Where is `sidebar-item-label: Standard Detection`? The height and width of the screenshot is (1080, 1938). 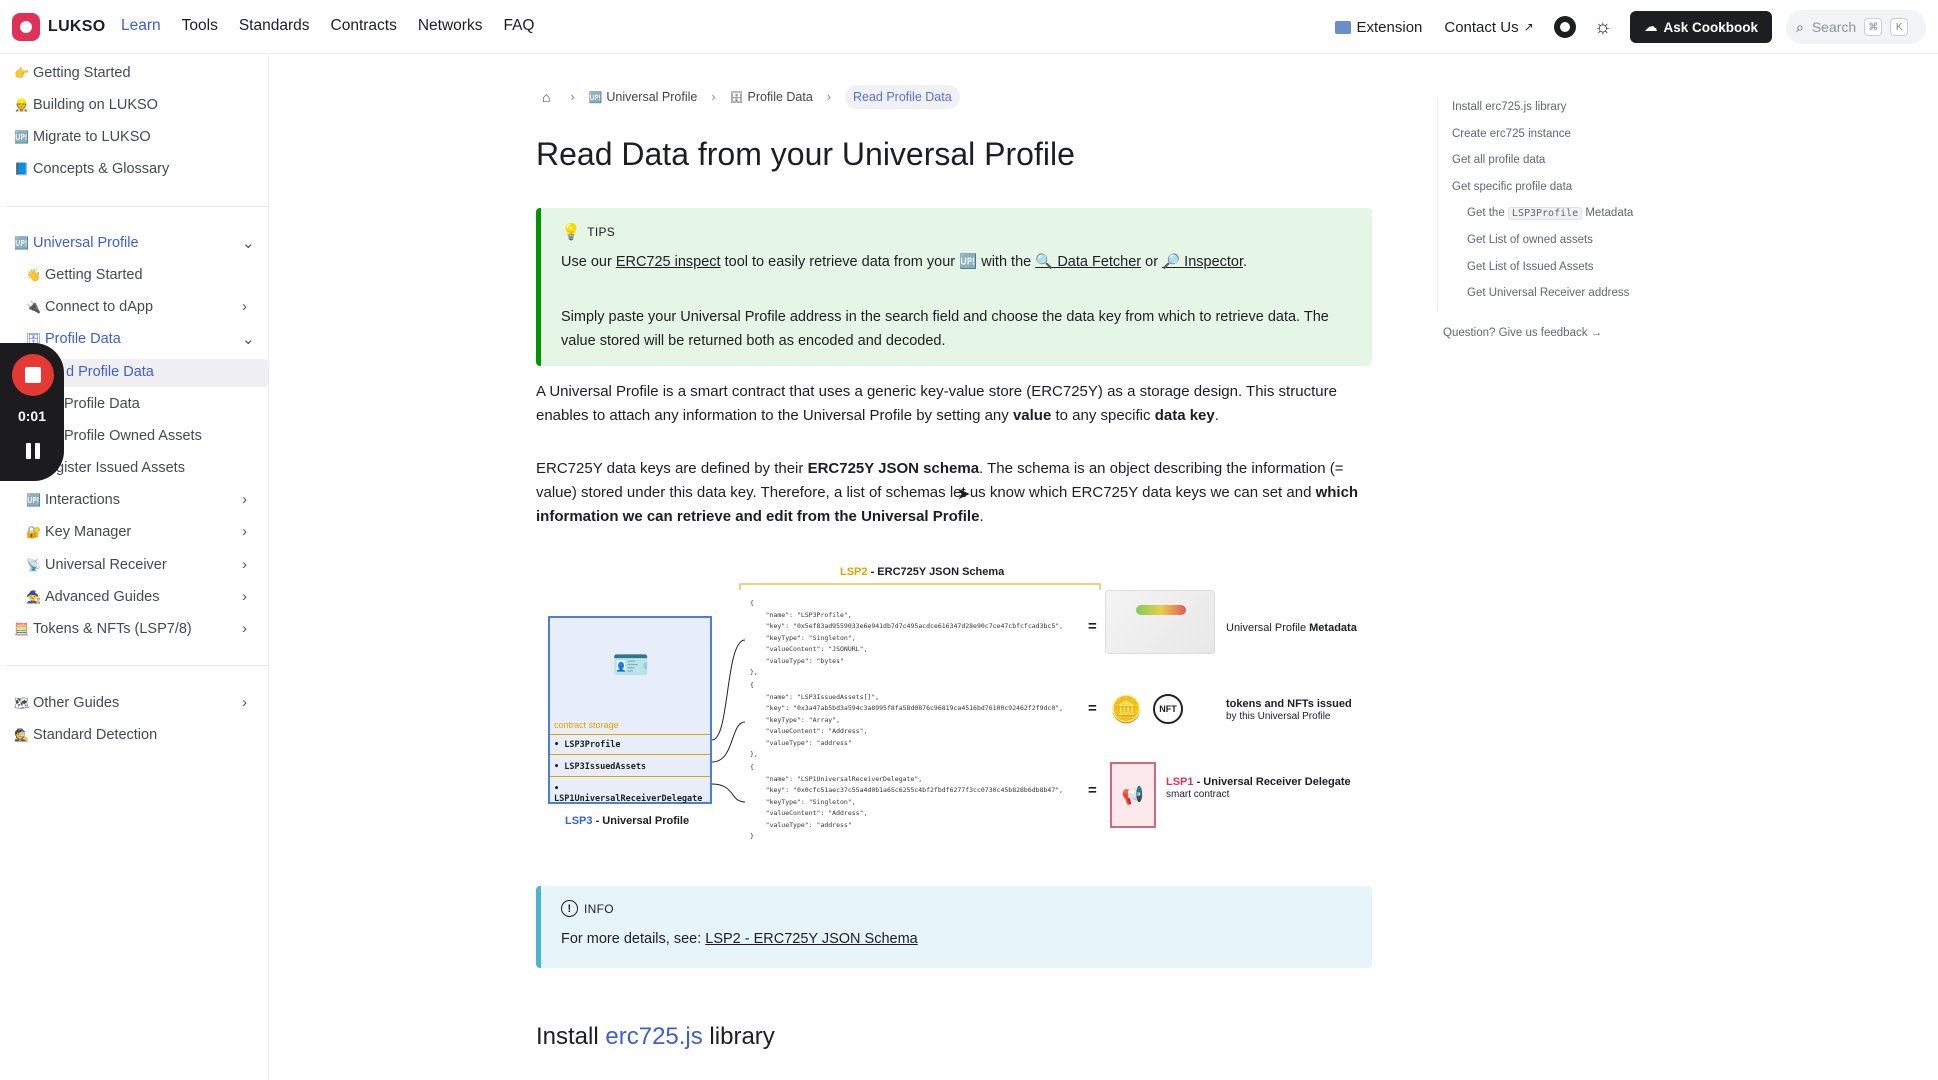 sidebar-item-label: Standard Detection is located at coordinates (95, 735).